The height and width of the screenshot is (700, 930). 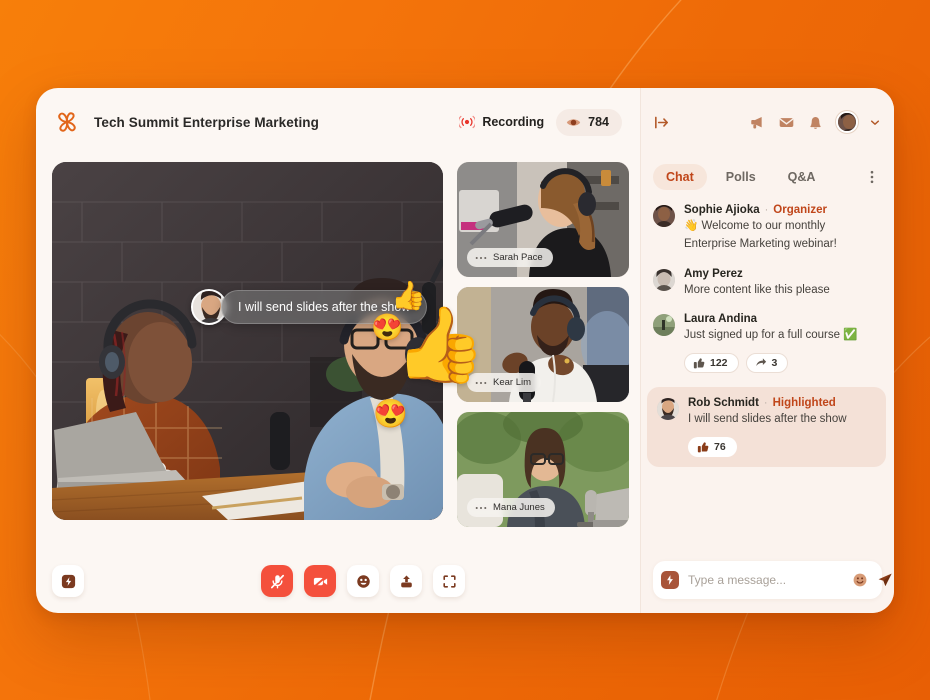 What do you see at coordinates (661, 122) in the screenshot?
I see `collapse-panel-icon` at bounding box center [661, 122].